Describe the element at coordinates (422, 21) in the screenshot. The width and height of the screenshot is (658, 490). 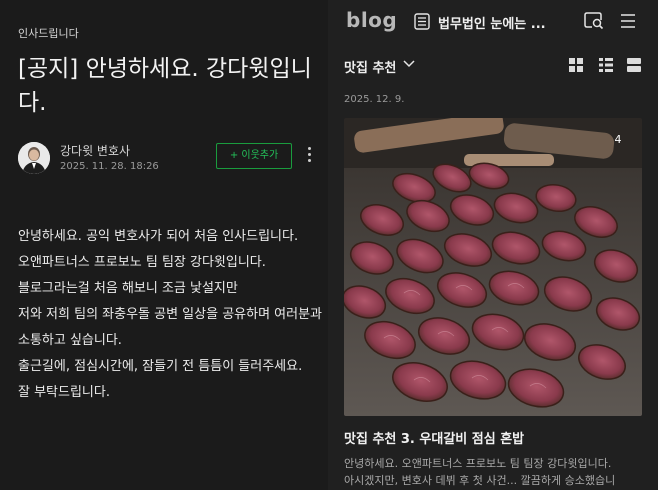
I see `blog-list-icon` at that location.